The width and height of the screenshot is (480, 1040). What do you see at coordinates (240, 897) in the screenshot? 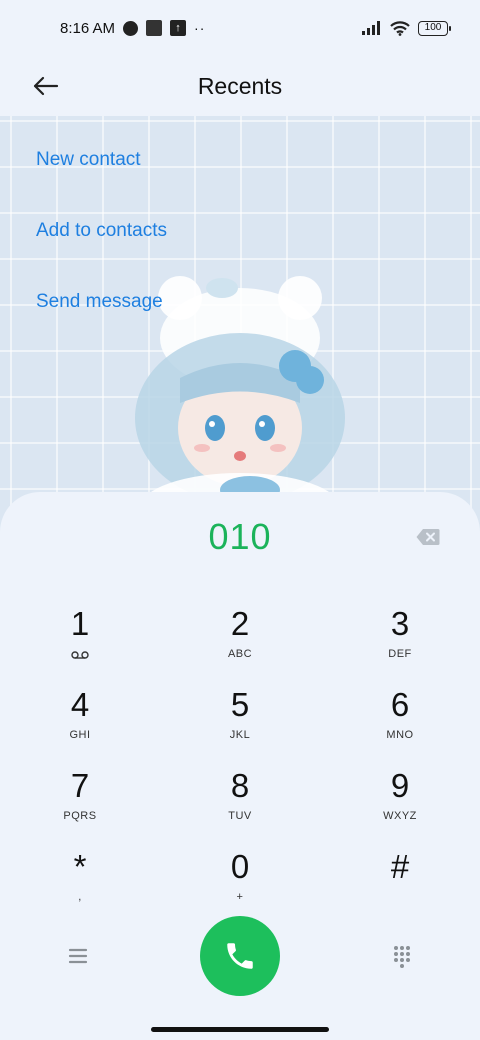
I see `key-letters: +` at bounding box center [240, 897].